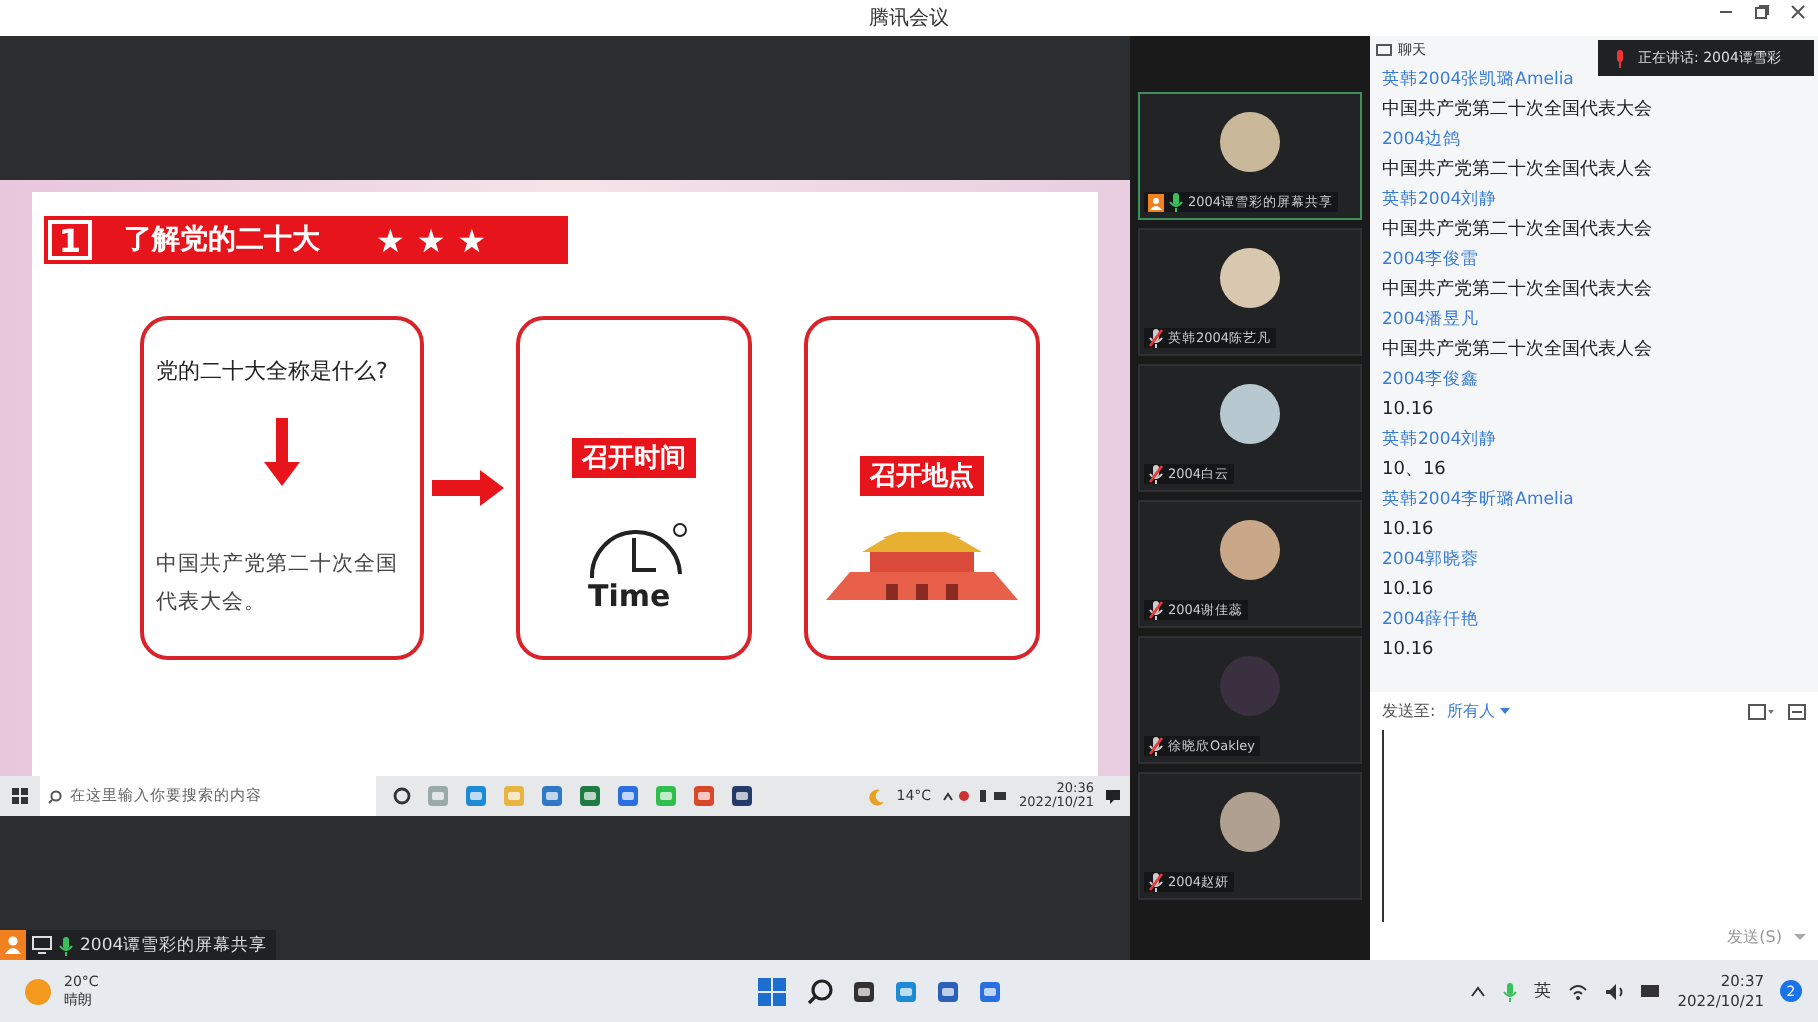 Image resolution: width=1818 pixels, height=1022 pixels. I want to click on screenshot-icon, so click(1797, 711).